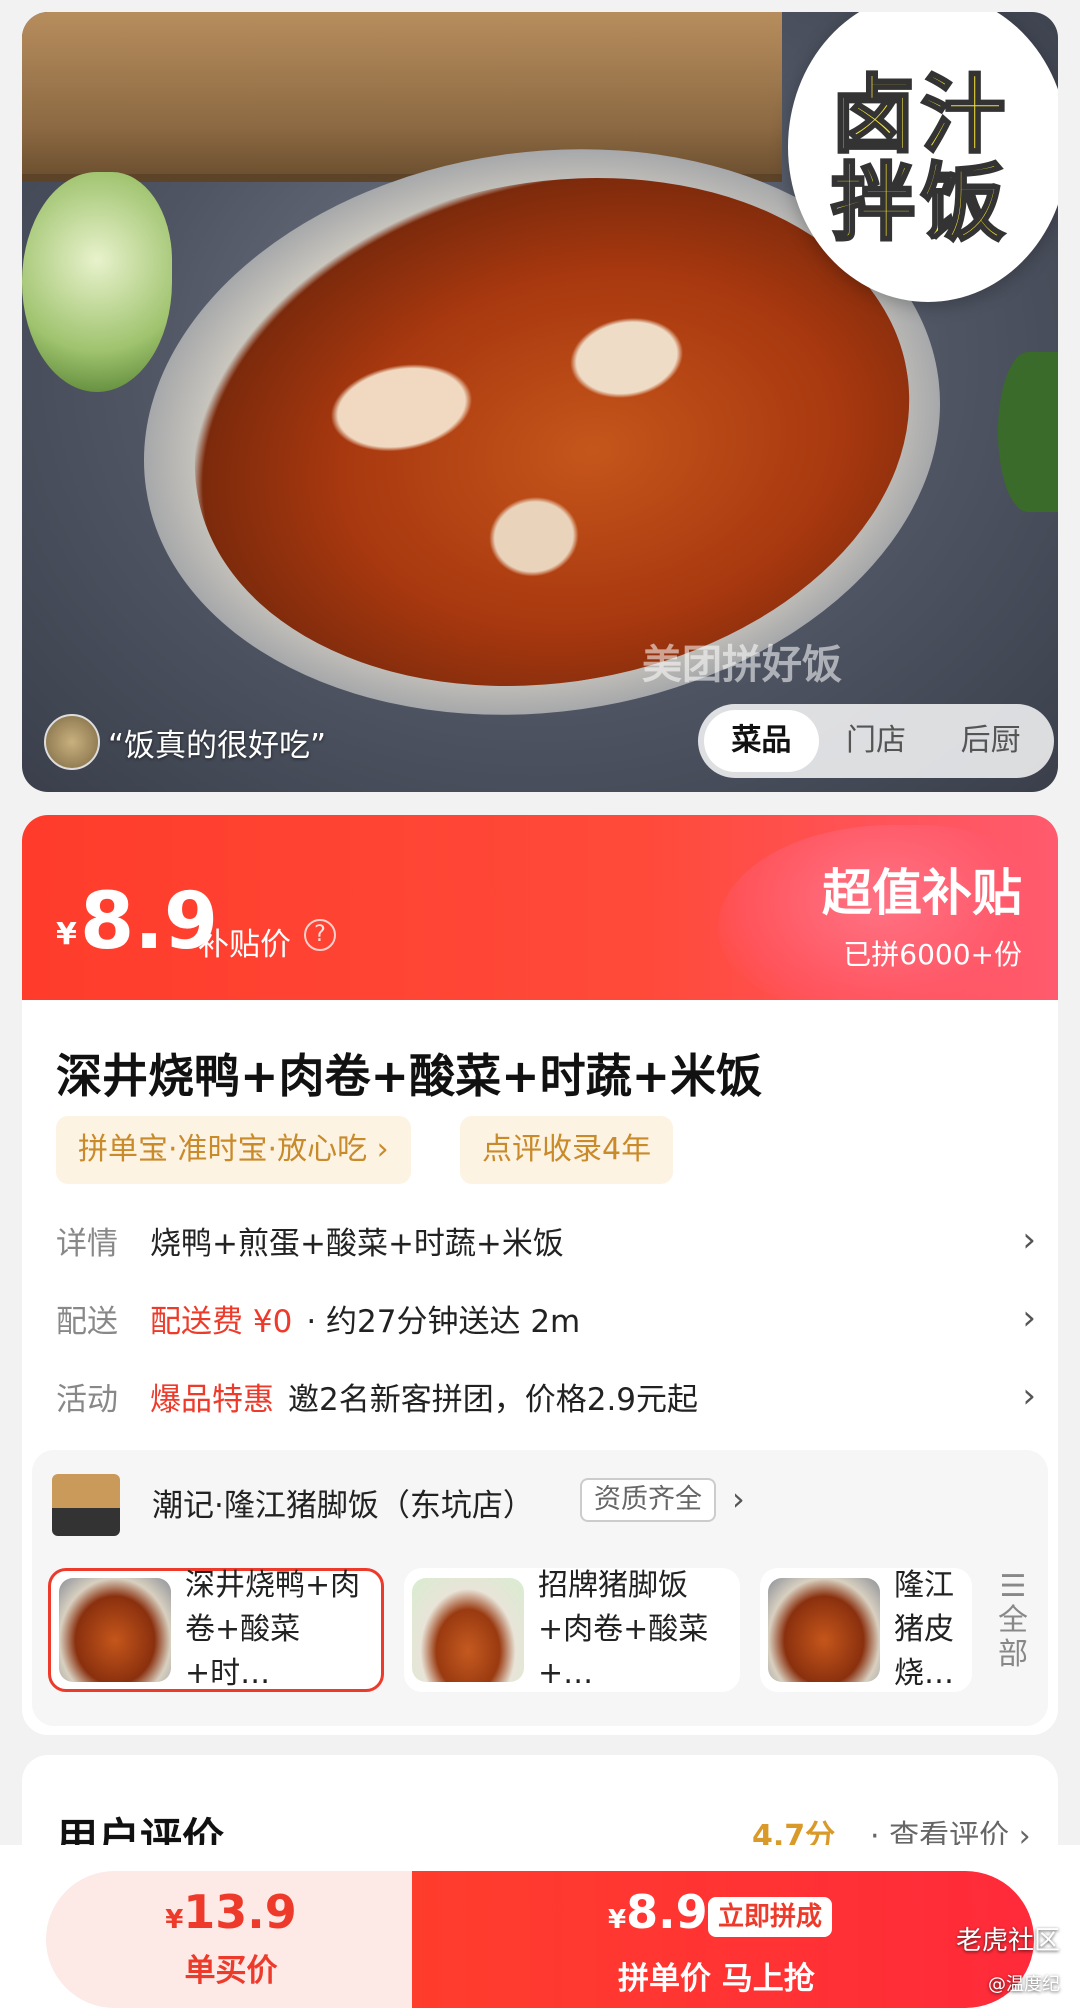 The image size is (1080, 2008). Describe the element at coordinates (658, 1912) in the screenshot. I see `group-price: ¥8.9` at that location.